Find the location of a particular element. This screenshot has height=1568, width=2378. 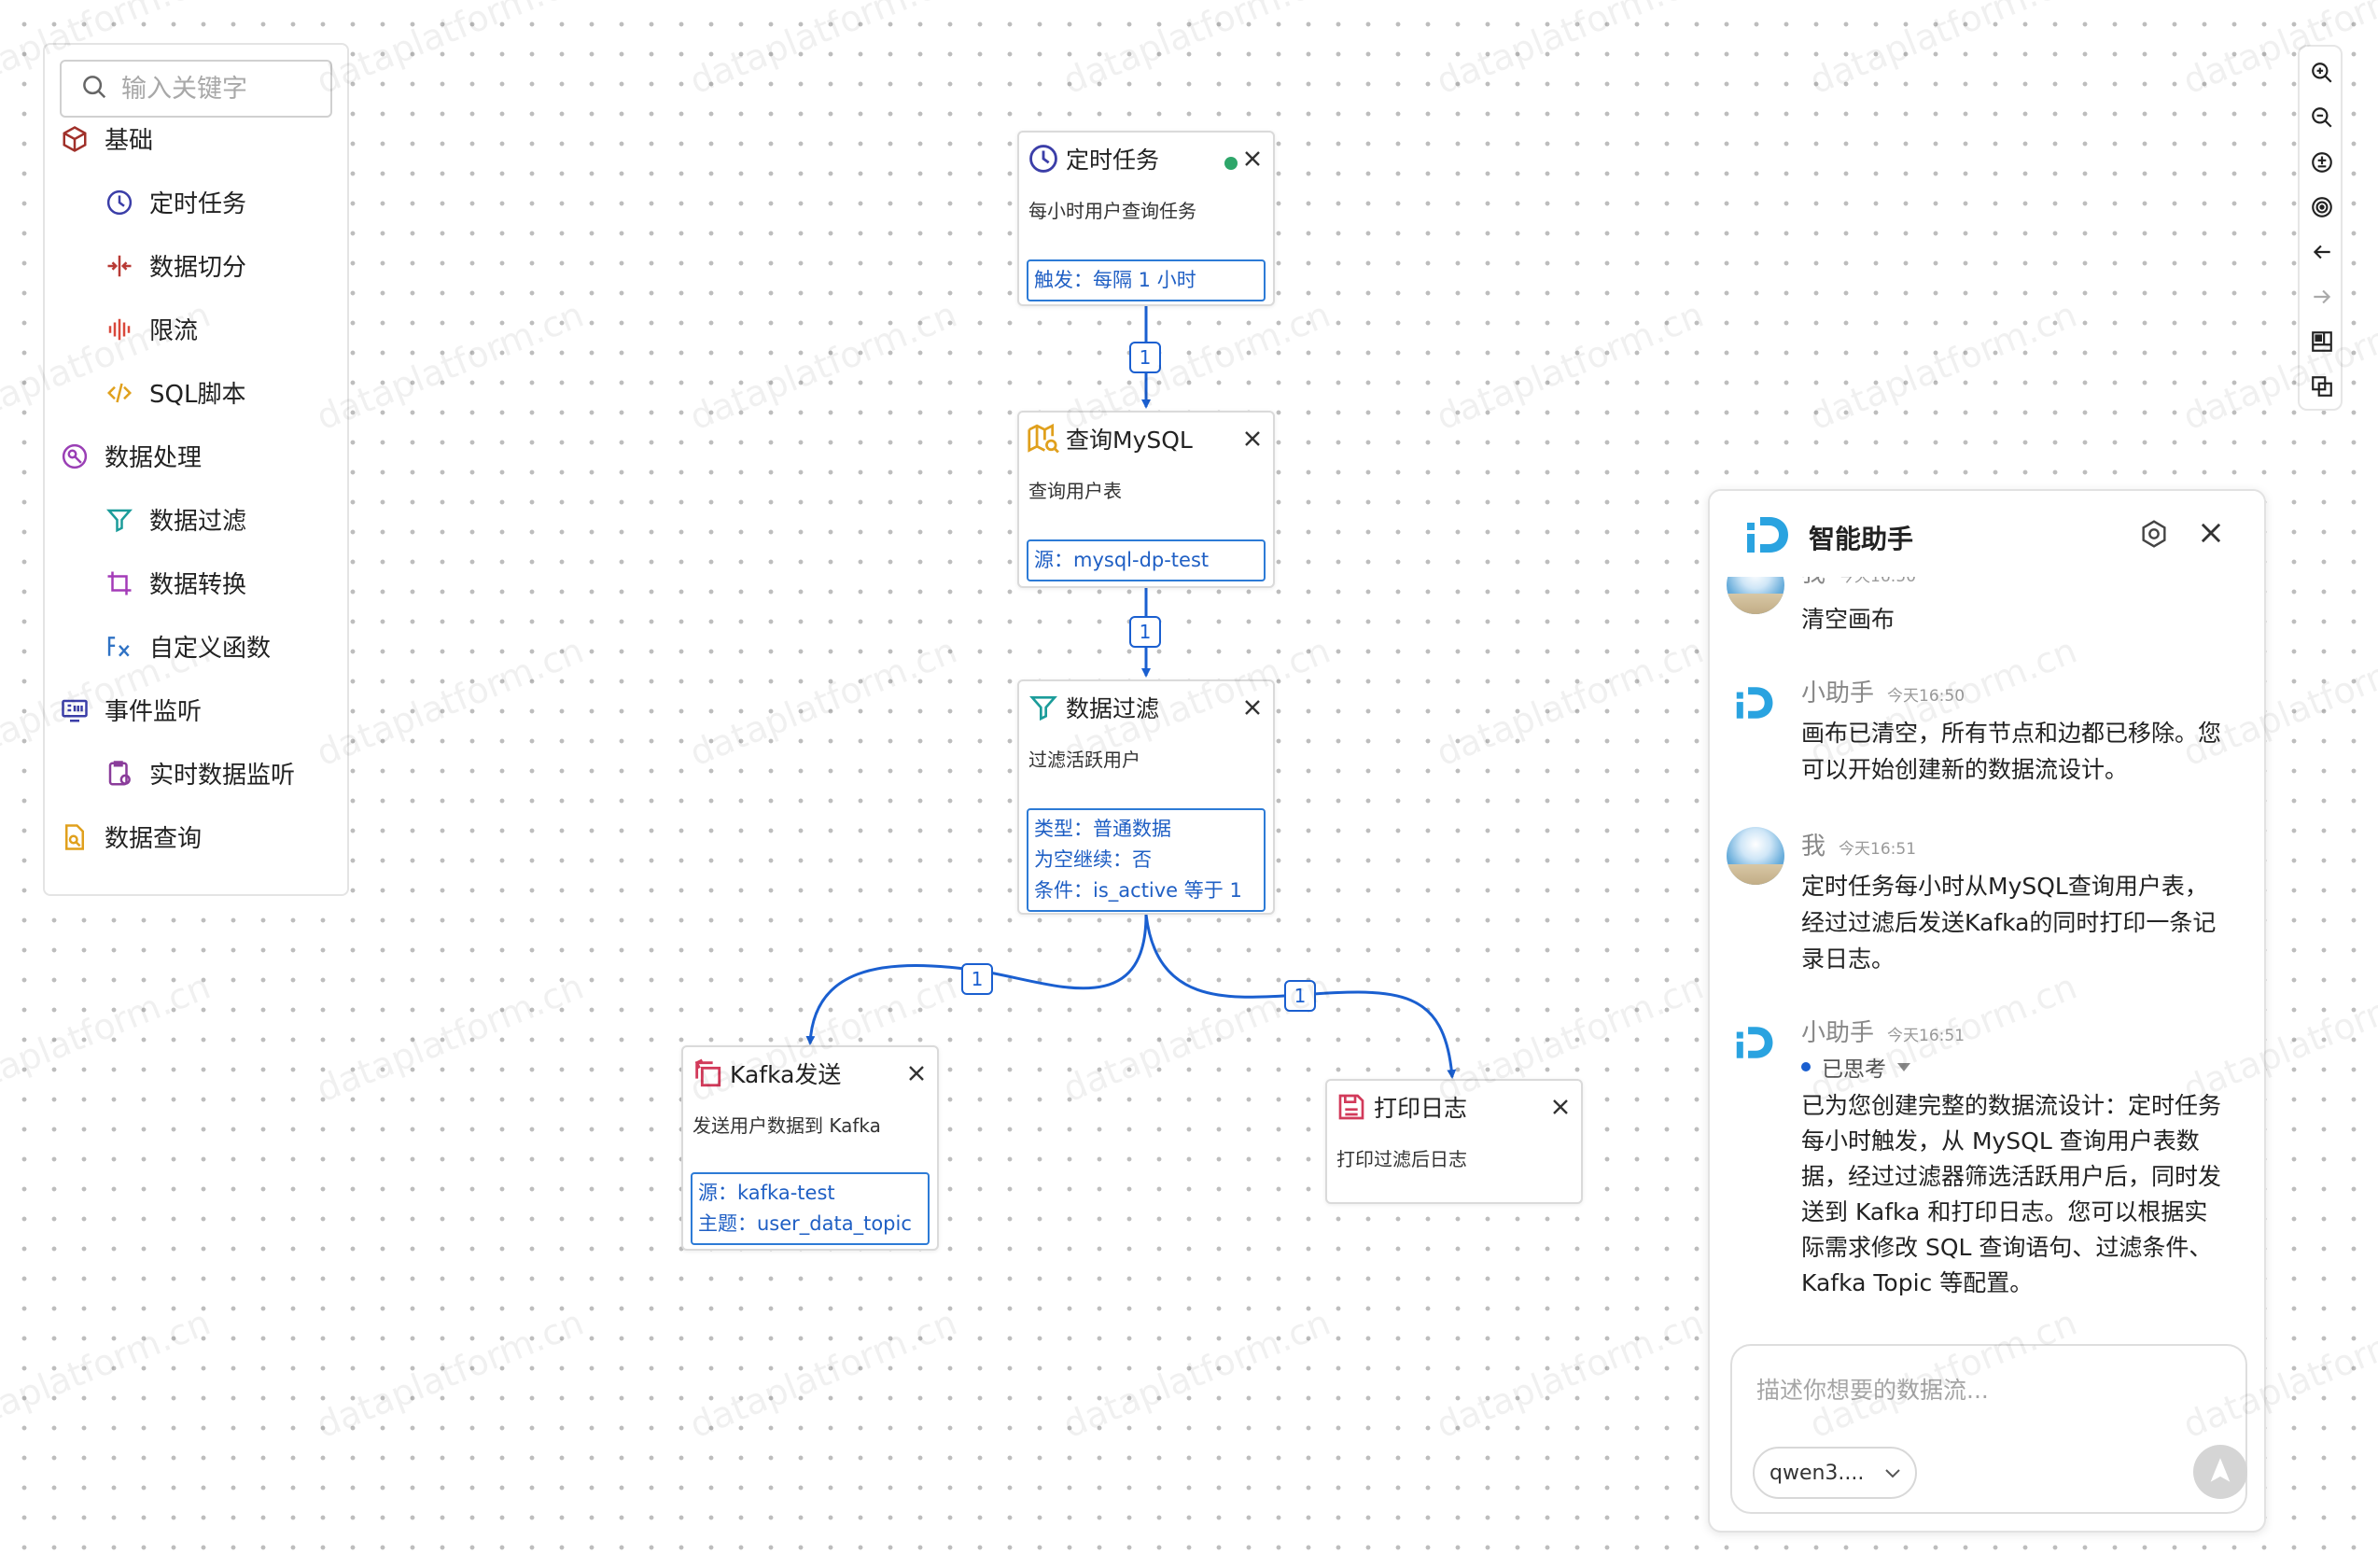

process-icon is located at coordinates (74, 456).